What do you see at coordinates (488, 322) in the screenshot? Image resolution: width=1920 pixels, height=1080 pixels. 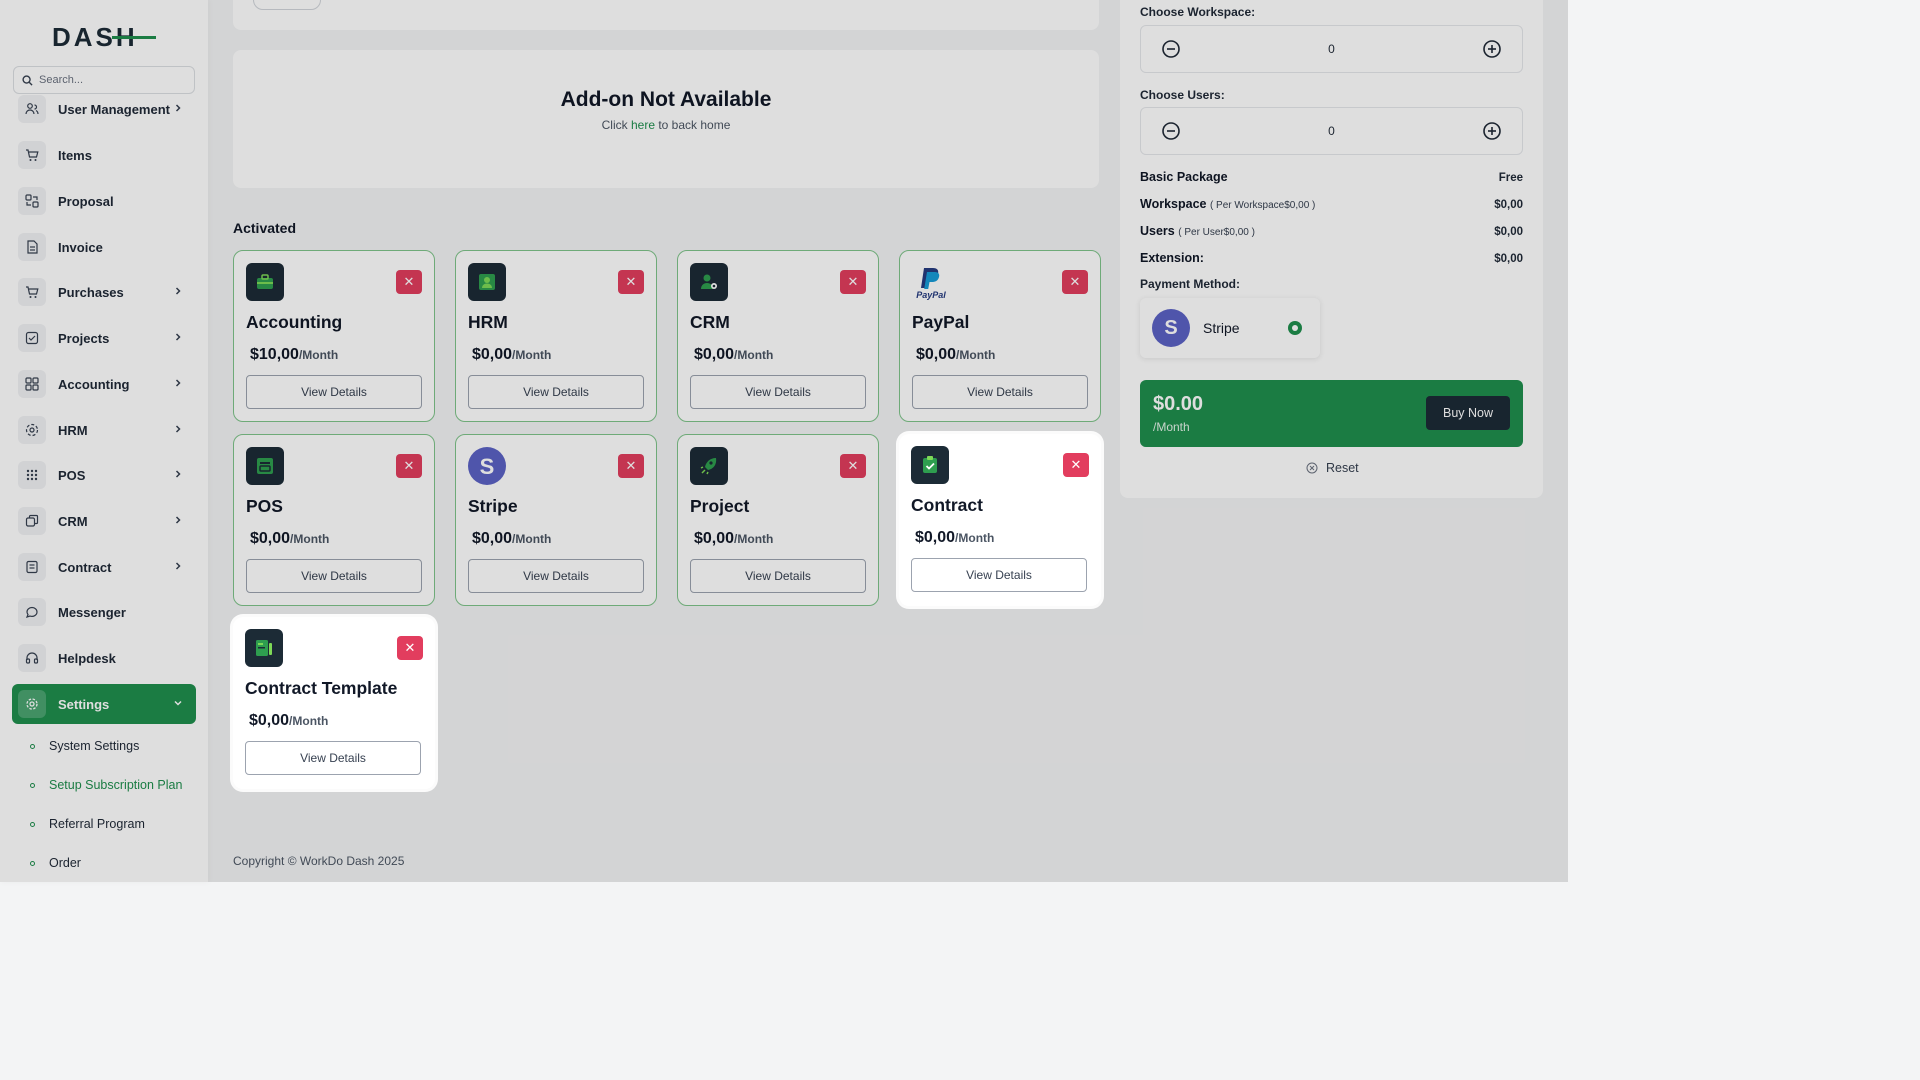 I see `addon-name: HRM` at bounding box center [488, 322].